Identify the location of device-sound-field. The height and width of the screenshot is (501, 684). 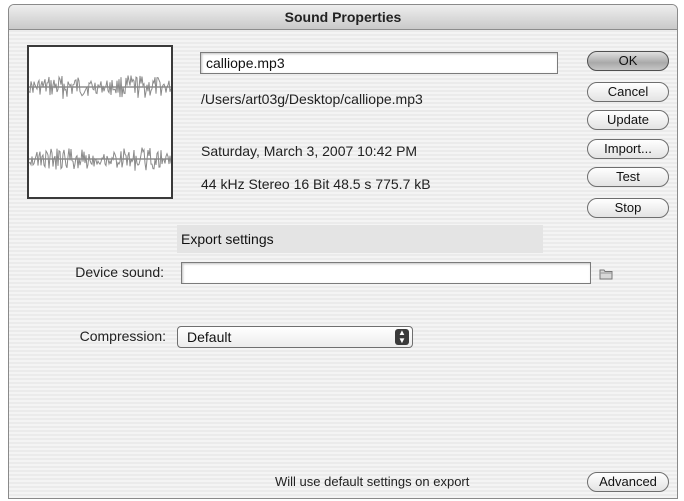
(386, 273).